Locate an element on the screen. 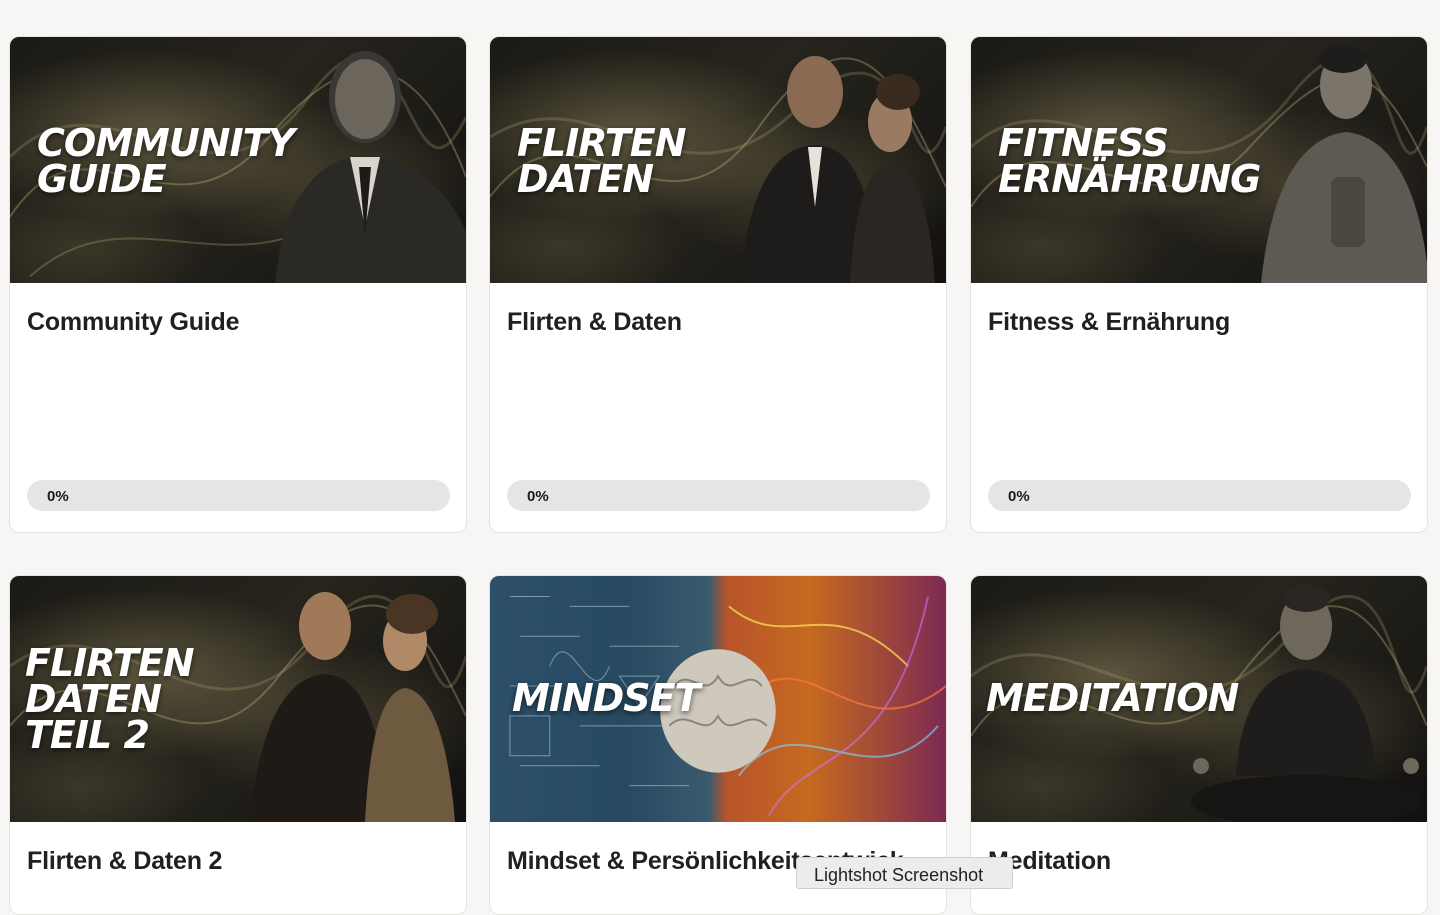 This screenshot has height=915, width=1440. lightshot-tooltip: Lightshot Screenshot is located at coordinates (904, 873).